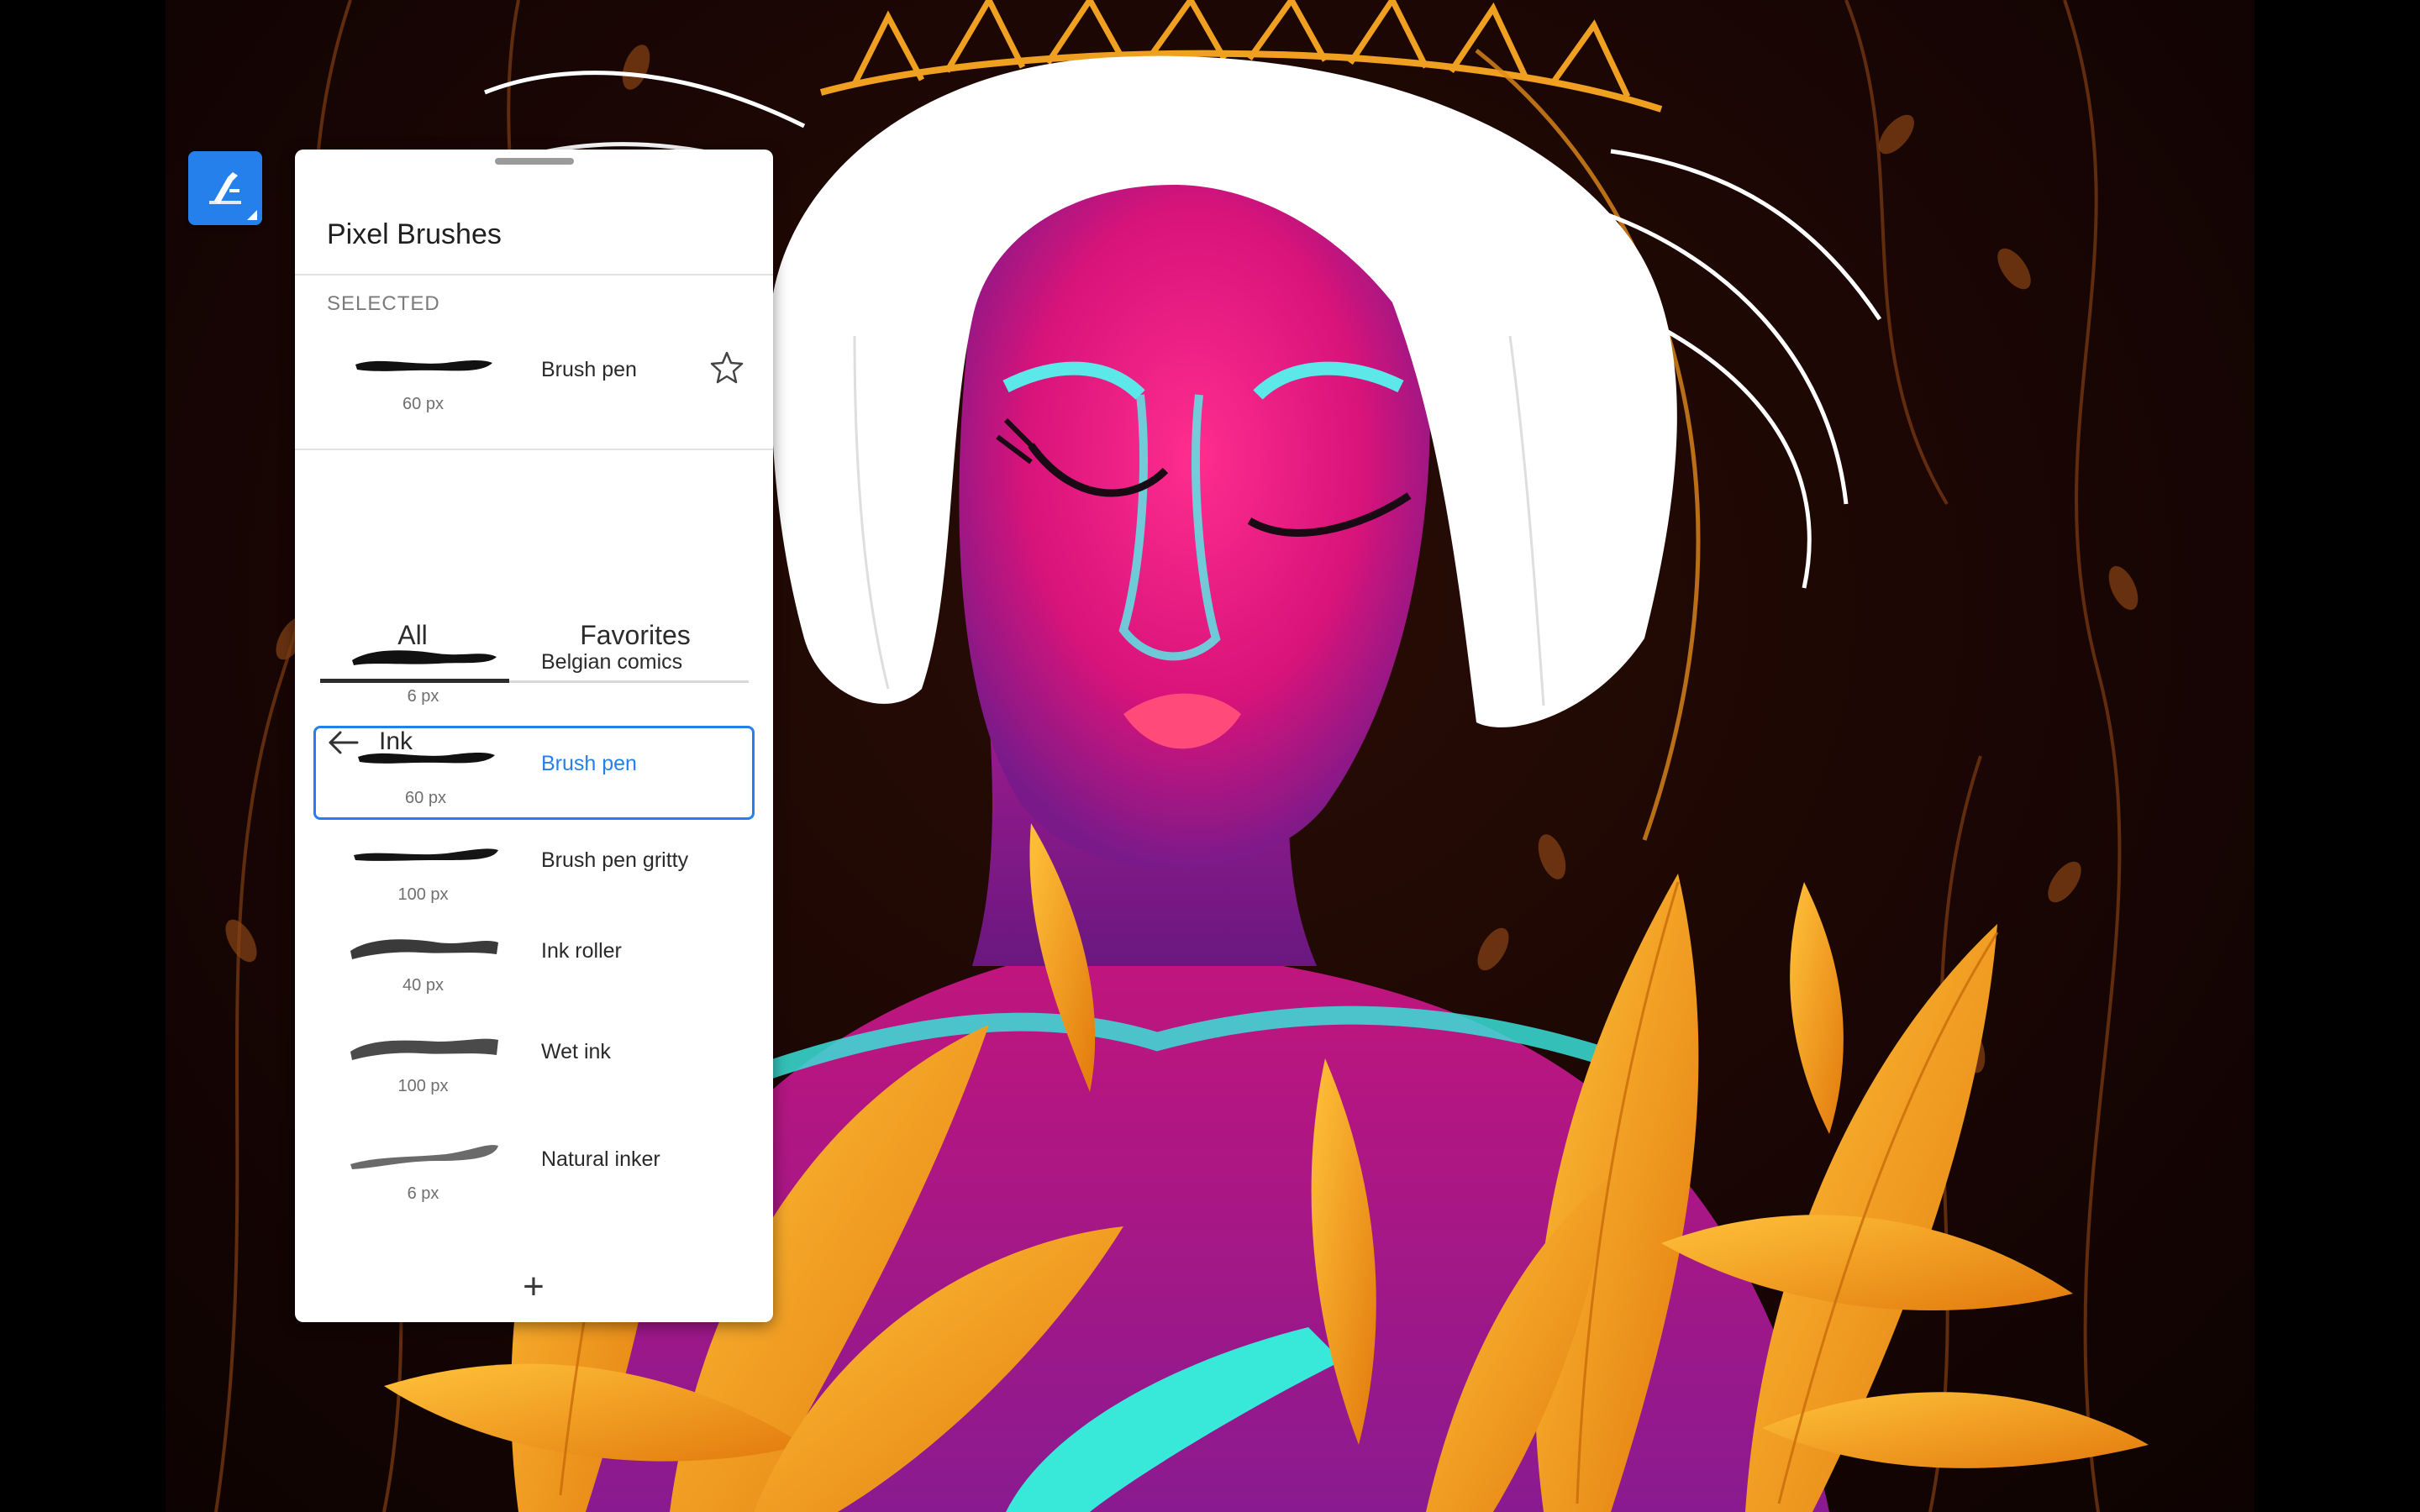 This screenshot has height=1512, width=2420. What do you see at coordinates (582, 951) in the screenshot?
I see `brush-name: Ink roller` at bounding box center [582, 951].